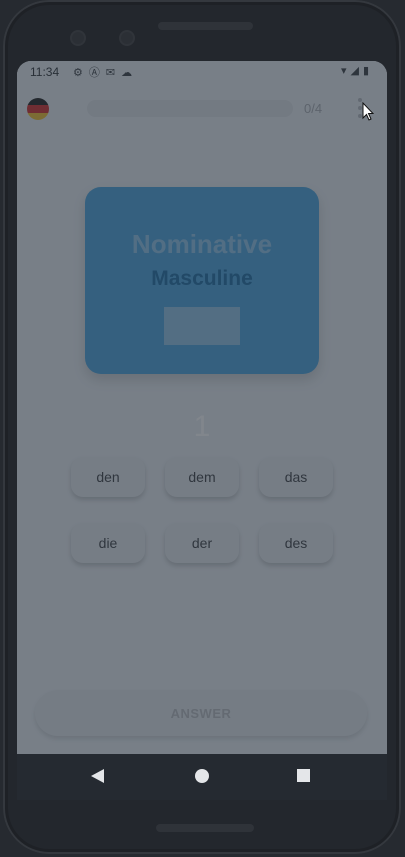  Describe the element at coordinates (202, 326) in the screenshot. I see `answer-blank` at that location.